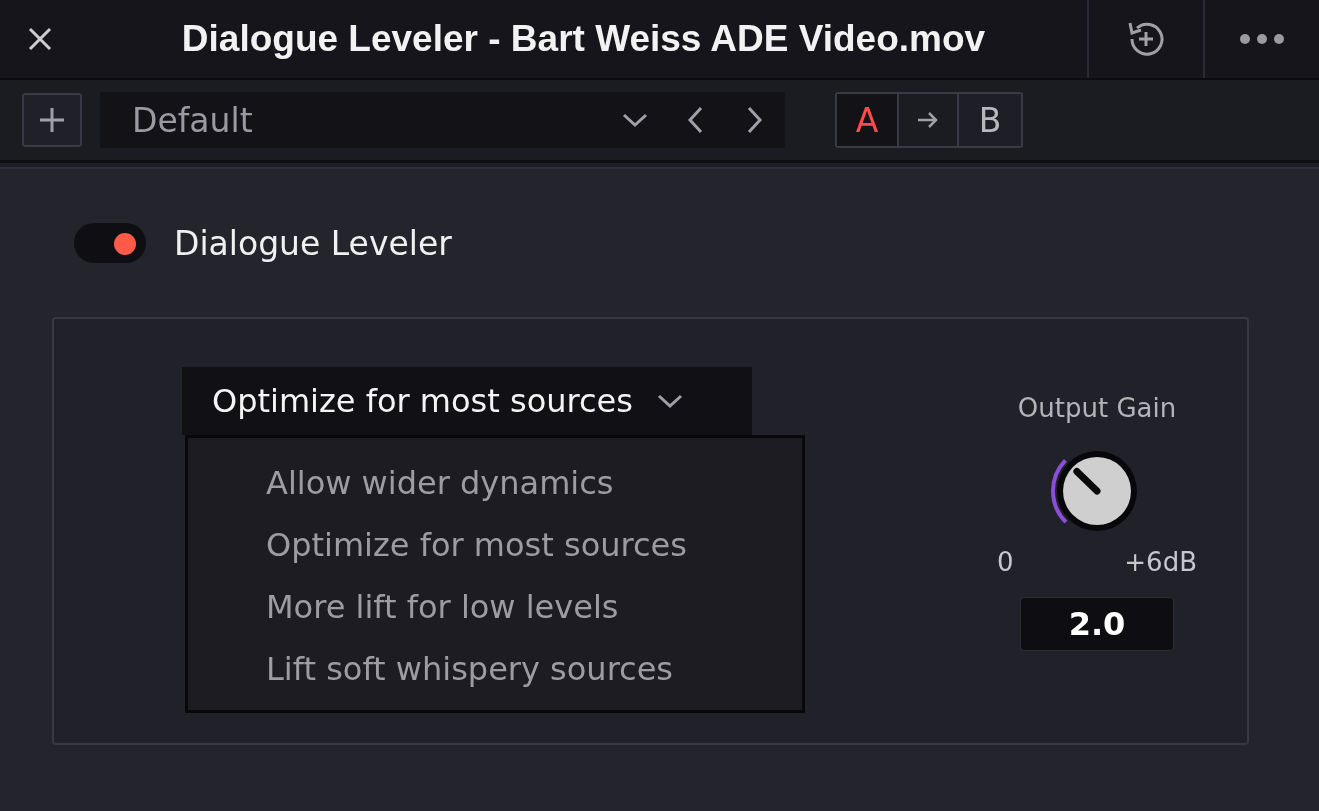 The image size is (1319, 811). Describe the element at coordinates (442, 120) in the screenshot. I see `preset-dropdown: Default` at that location.